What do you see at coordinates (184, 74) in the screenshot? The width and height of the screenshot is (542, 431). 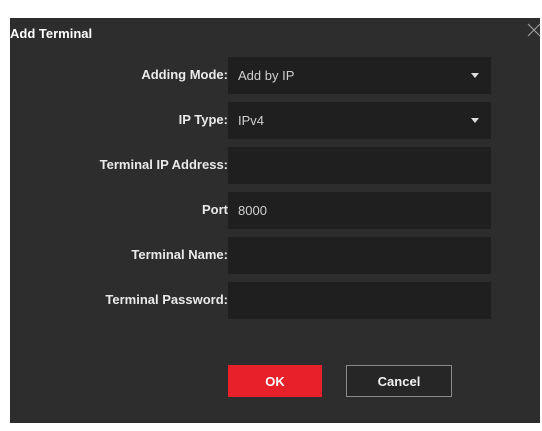 I see `adding-mode-label: Adding Mode:` at bounding box center [184, 74].